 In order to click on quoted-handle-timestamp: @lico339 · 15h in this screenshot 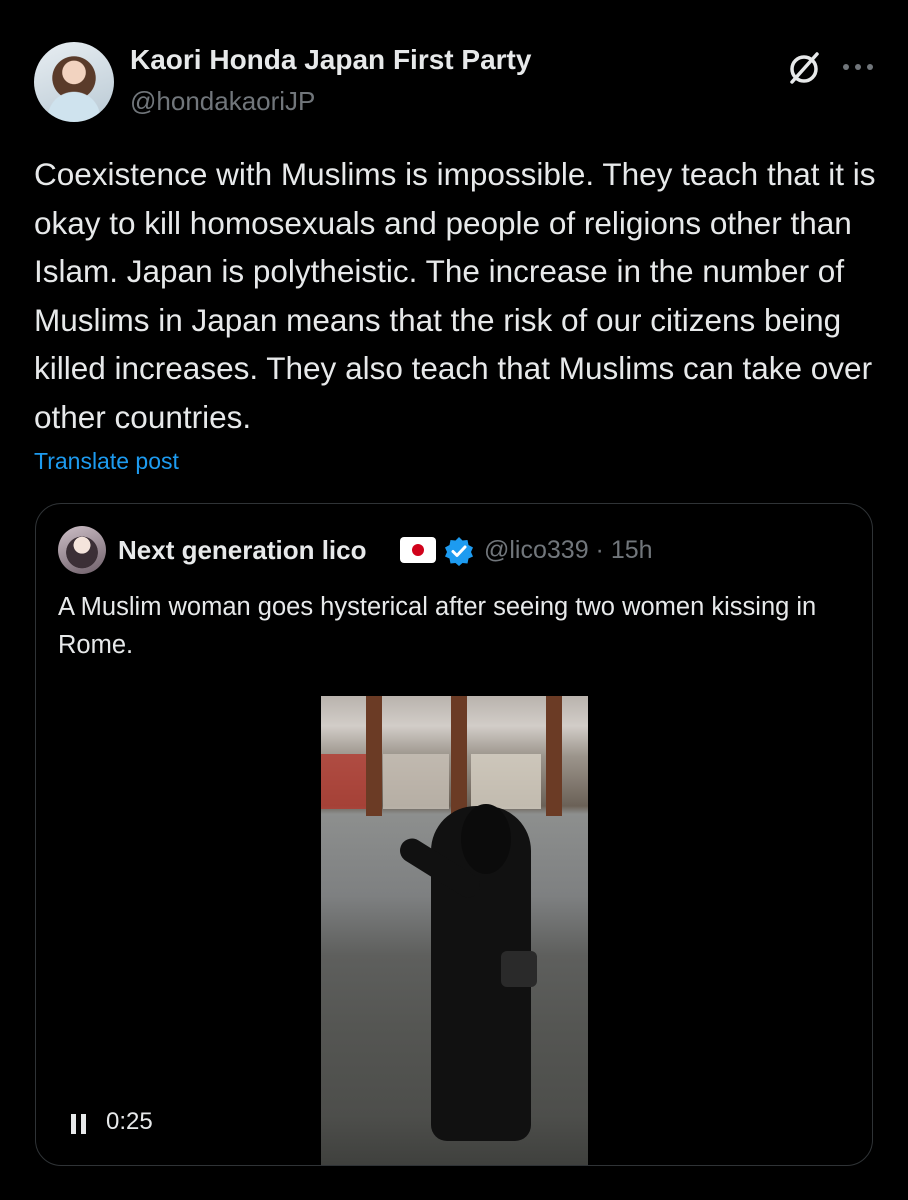, I will do `click(568, 550)`.